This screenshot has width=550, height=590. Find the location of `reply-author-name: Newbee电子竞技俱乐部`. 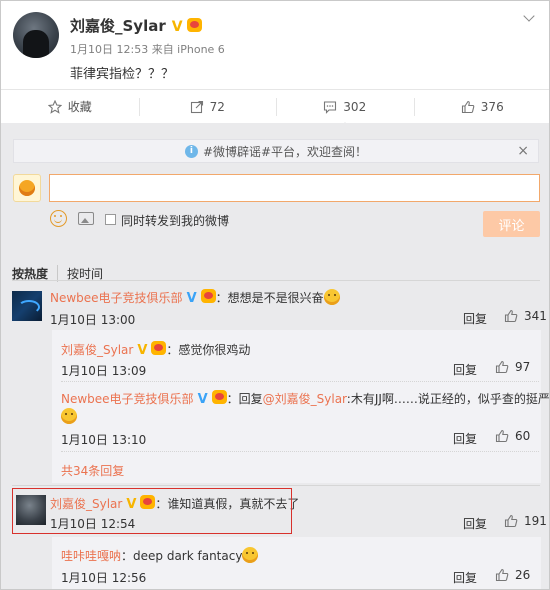

reply-author-name: Newbee电子竞技俱乐部 is located at coordinates (127, 399).